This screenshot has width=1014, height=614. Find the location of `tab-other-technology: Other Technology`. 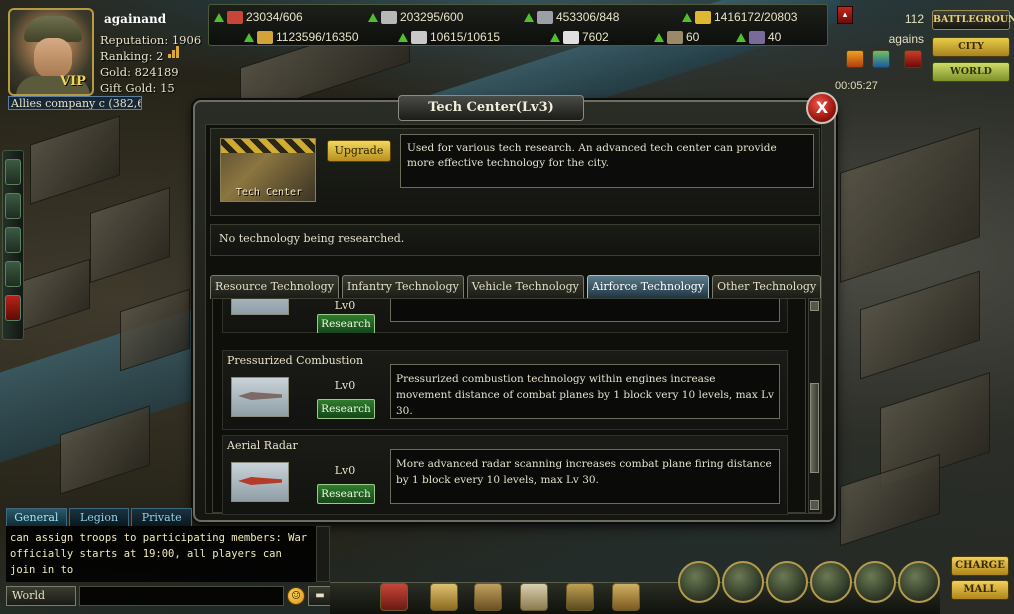

tab-other-technology: Other Technology is located at coordinates (767, 287).